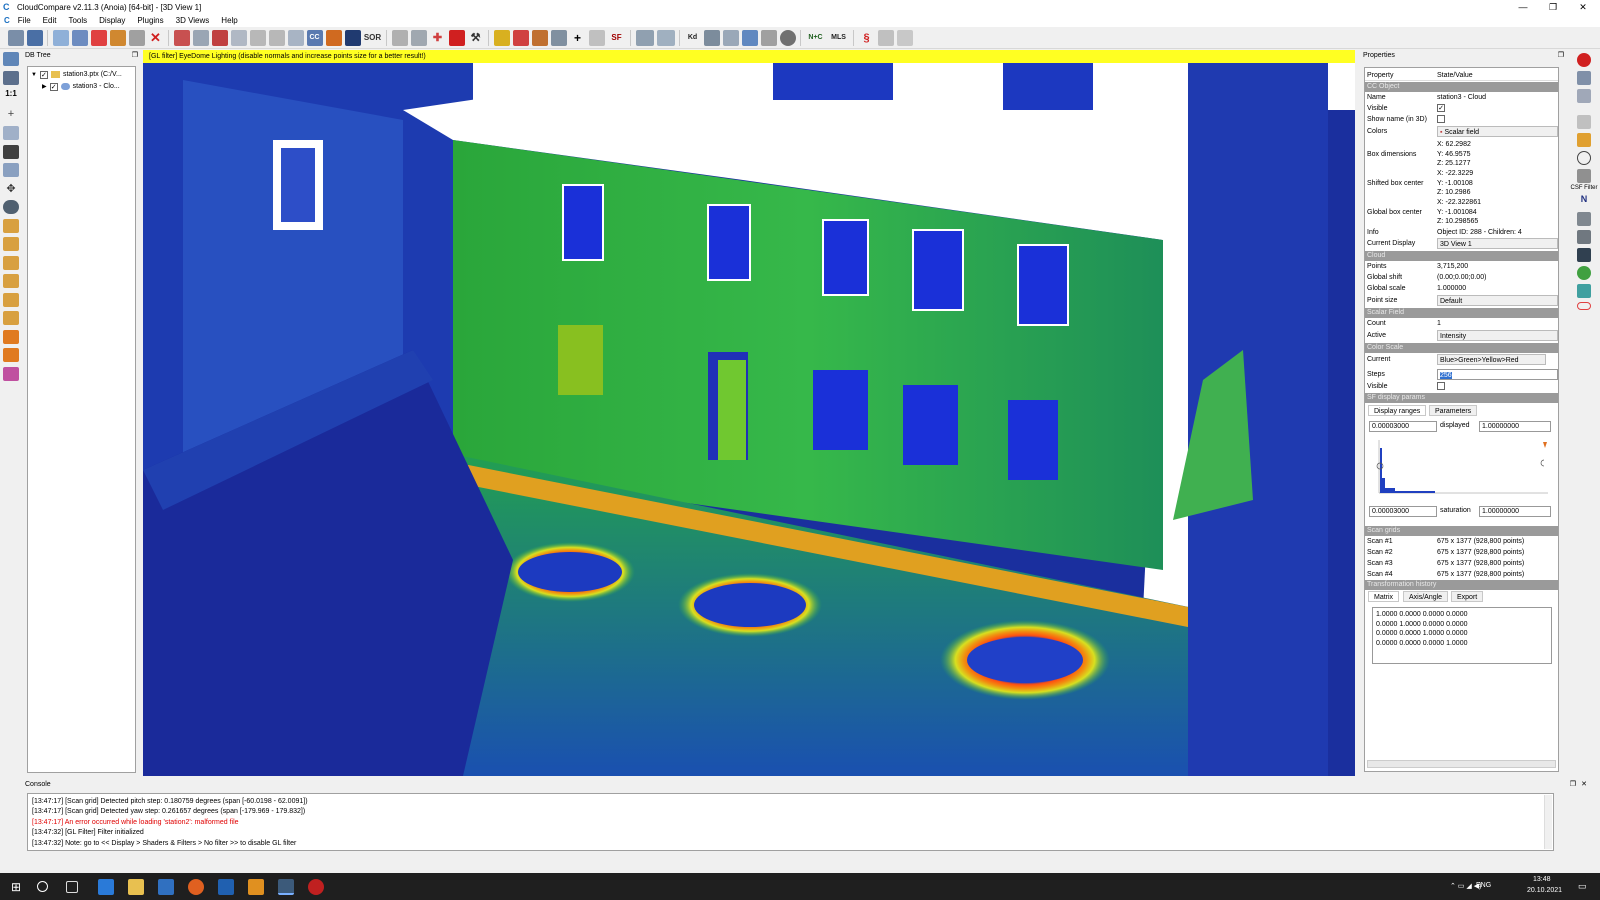 The image size is (1600, 900). Describe the element at coordinates (11, 299) in the screenshot. I see `view-bottom-icon` at that location.